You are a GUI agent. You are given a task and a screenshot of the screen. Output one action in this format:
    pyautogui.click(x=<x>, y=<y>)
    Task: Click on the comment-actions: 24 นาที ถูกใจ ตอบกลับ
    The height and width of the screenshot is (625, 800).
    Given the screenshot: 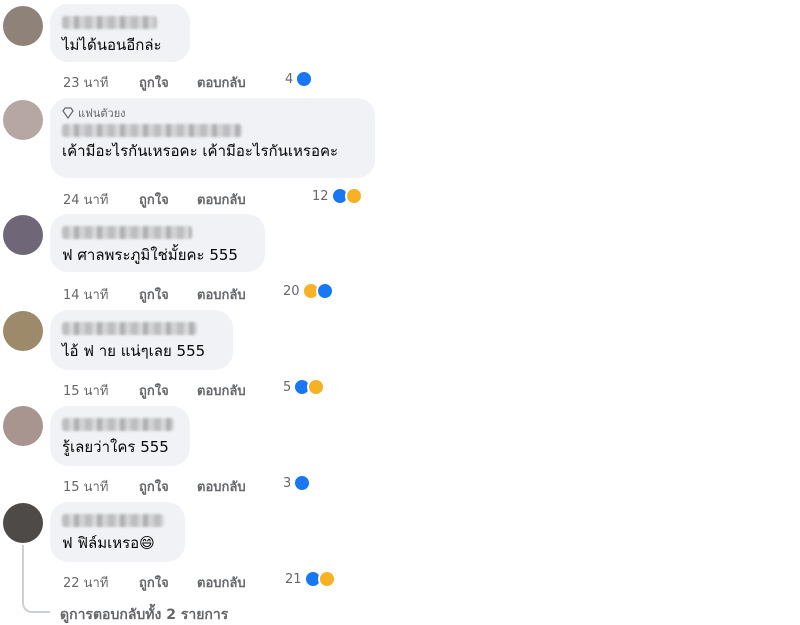 What is the action you would take?
    pyautogui.click(x=154, y=199)
    